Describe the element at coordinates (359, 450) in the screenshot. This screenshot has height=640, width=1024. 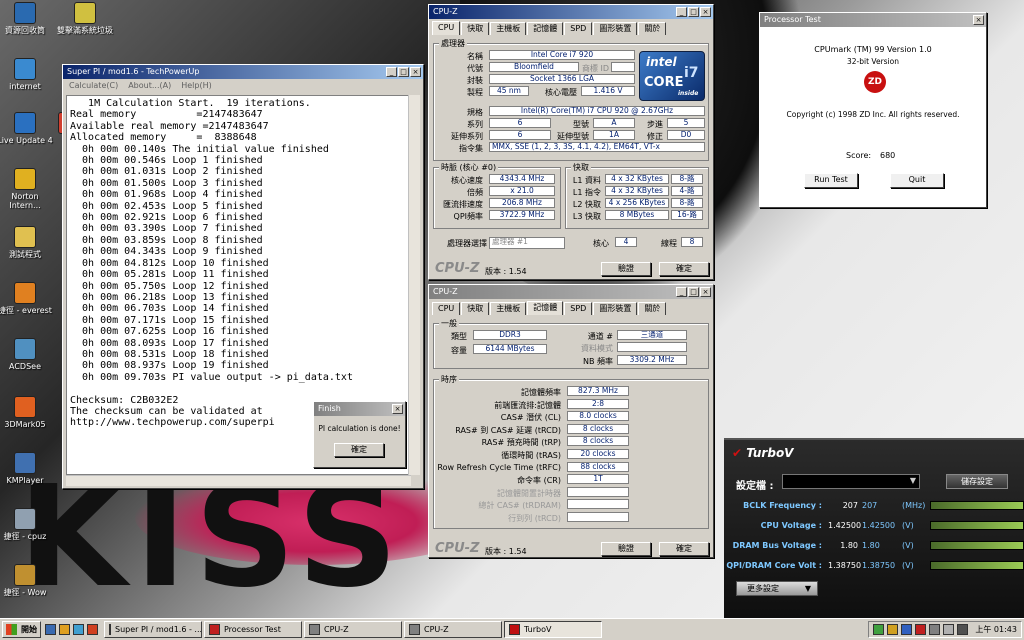
I see `finish-ok-button: 確定` at that location.